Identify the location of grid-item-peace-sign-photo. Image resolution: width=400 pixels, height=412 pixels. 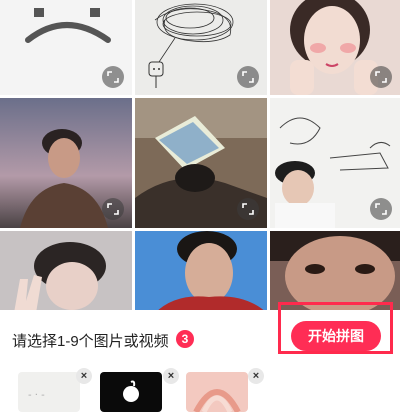
(66, 272).